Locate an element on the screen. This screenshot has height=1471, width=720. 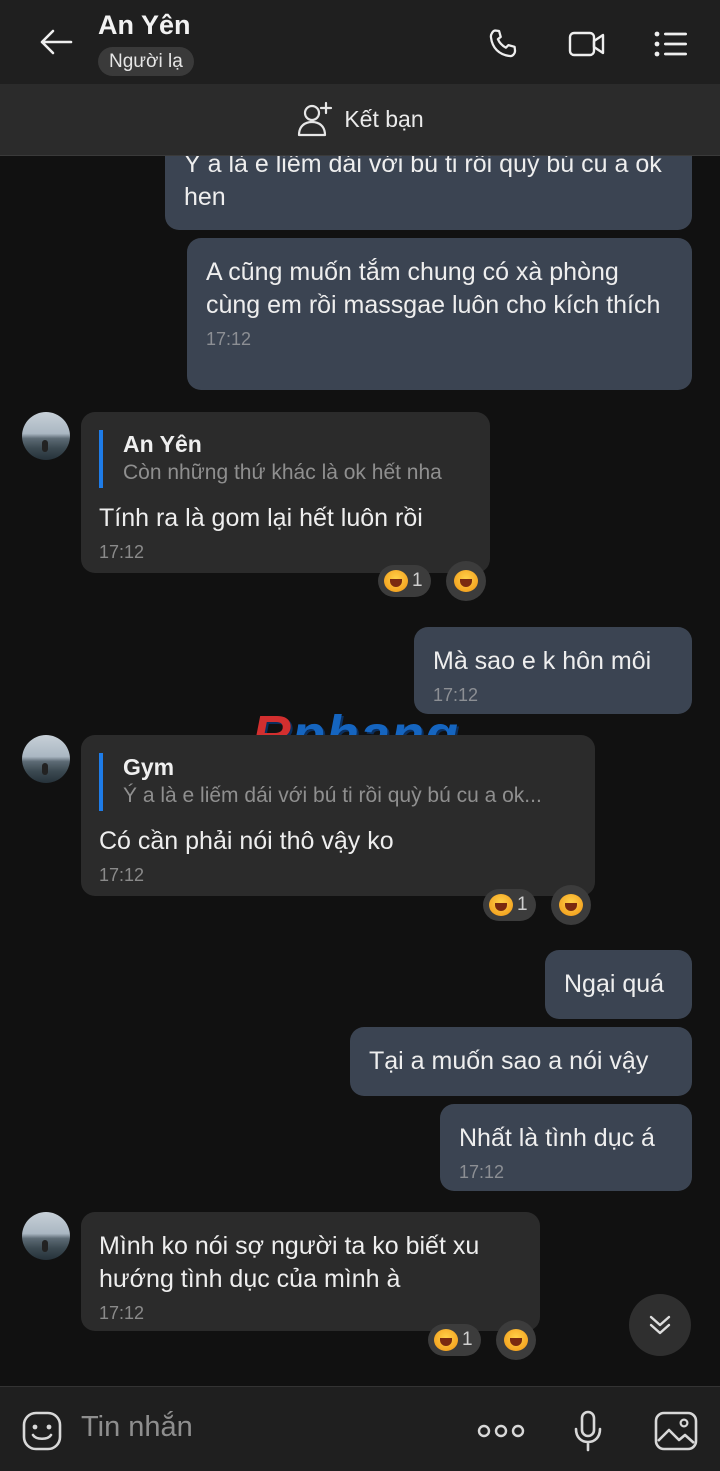
message-bubble-outgoing: Tại a muốn sao a nói vậy is located at coordinates (521, 1061).